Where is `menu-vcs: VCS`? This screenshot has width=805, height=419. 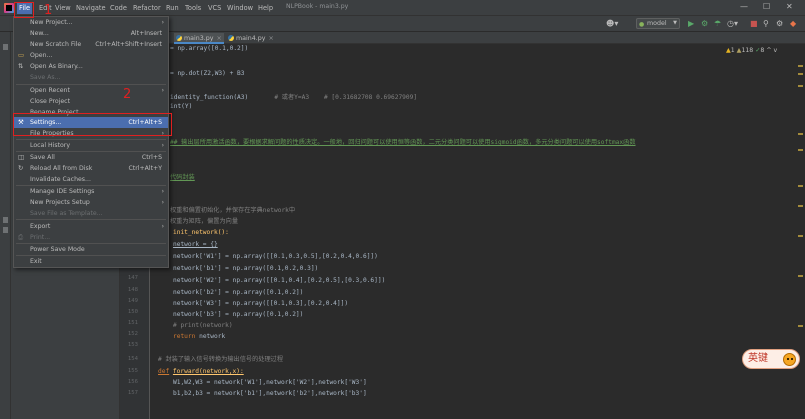
menu-vcs: VCS is located at coordinates (214, 8).